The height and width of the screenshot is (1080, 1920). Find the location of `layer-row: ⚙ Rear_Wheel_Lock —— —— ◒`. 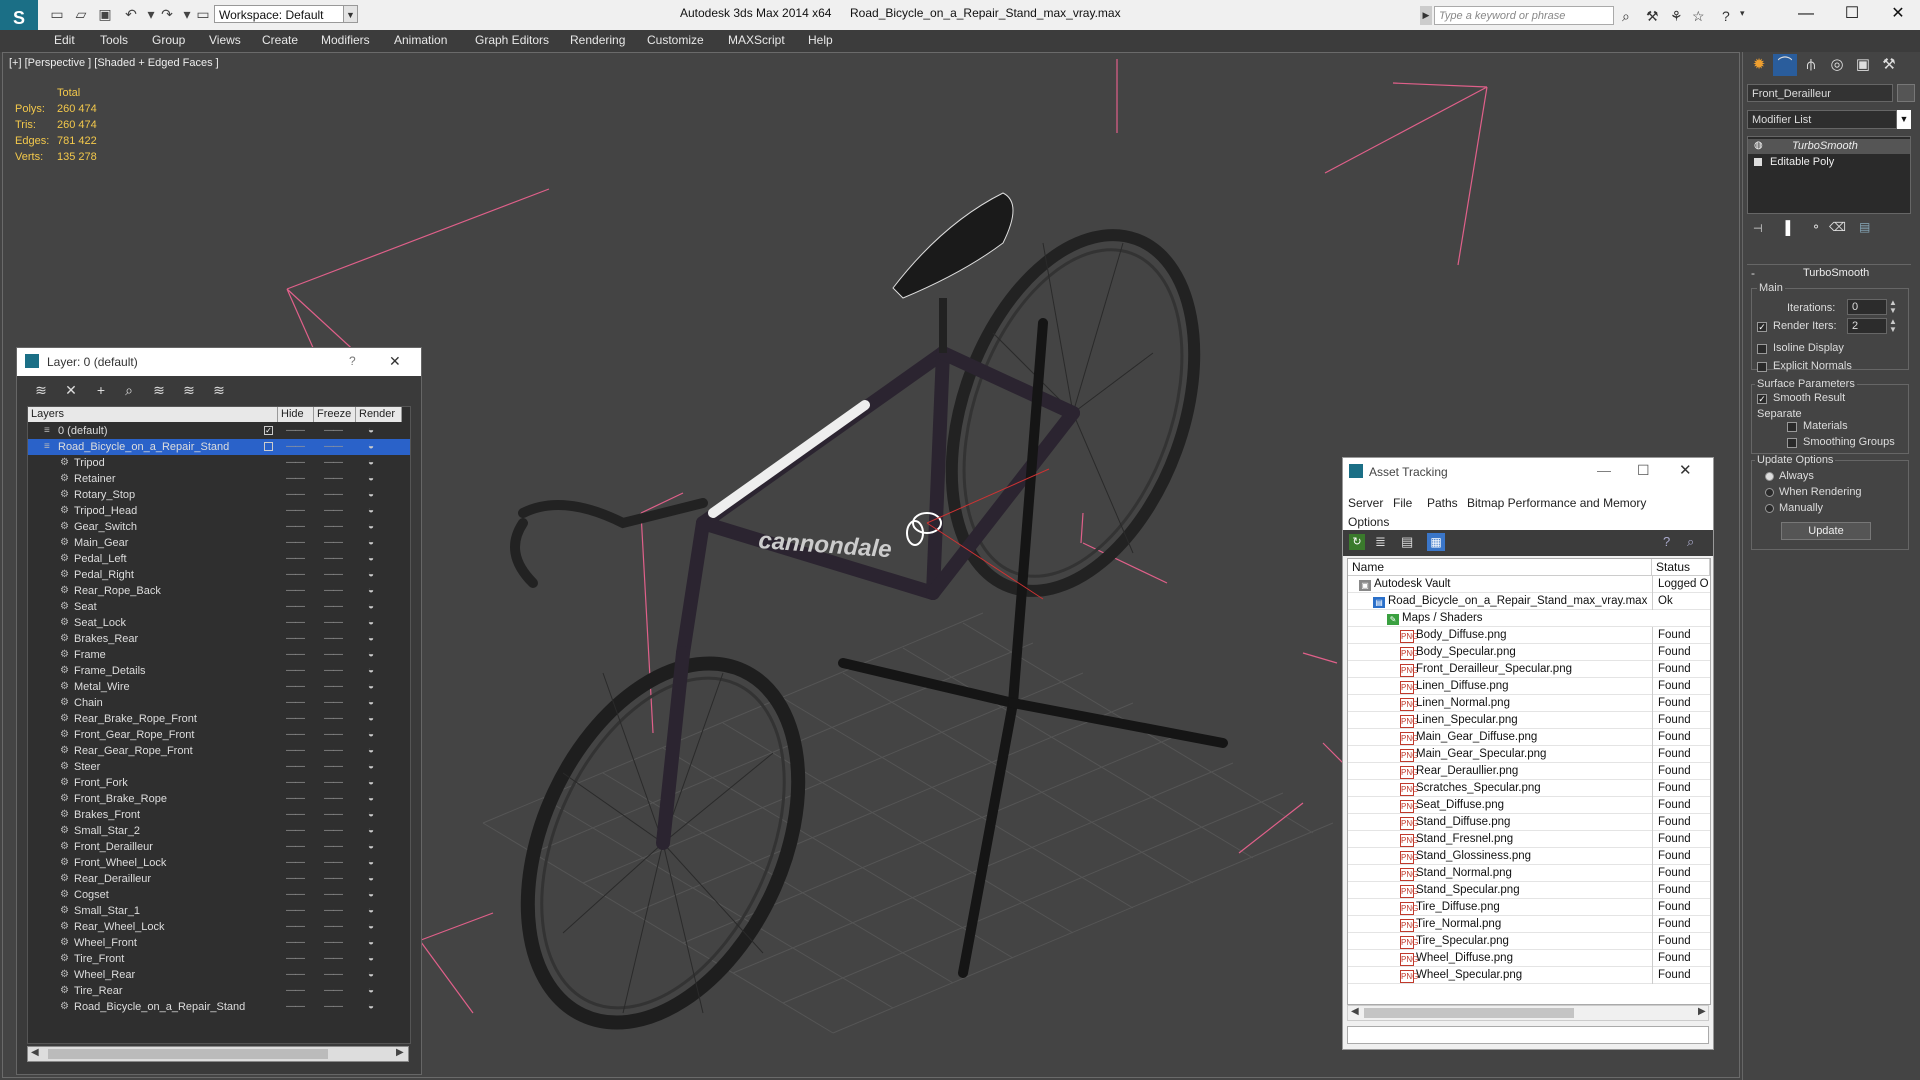

layer-row: ⚙ Rear_Wheel_Lock —— —— ◒ is located at coordinates (219, 927).